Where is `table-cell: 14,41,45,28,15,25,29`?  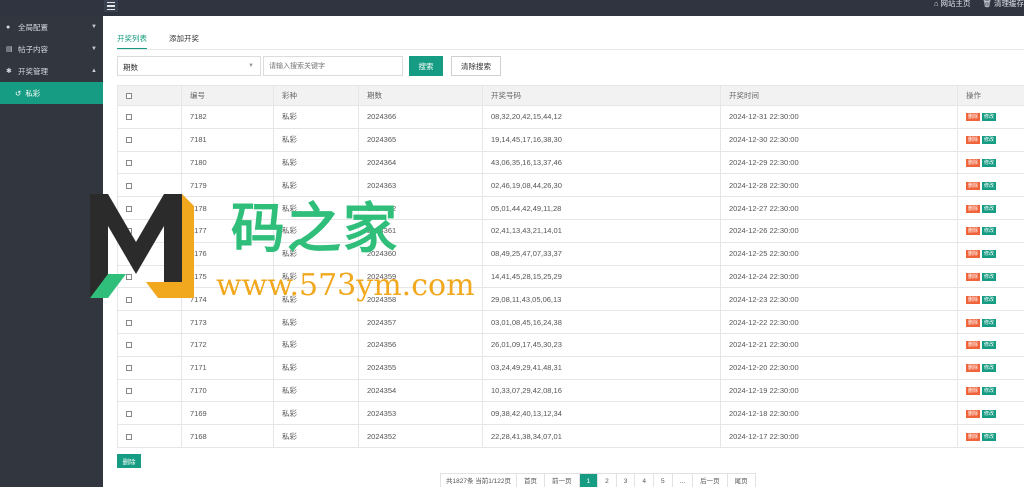
table-cell: 14,41,45,28,15,25,29 is located at coordinates (601, 276).